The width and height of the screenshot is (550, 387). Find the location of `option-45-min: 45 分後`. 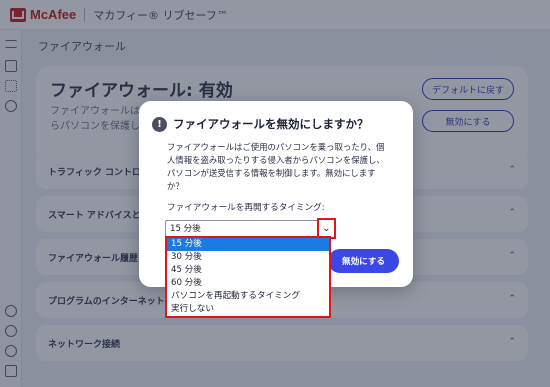

option-45-min: 45 分後 is located at coordinates (248, 270).